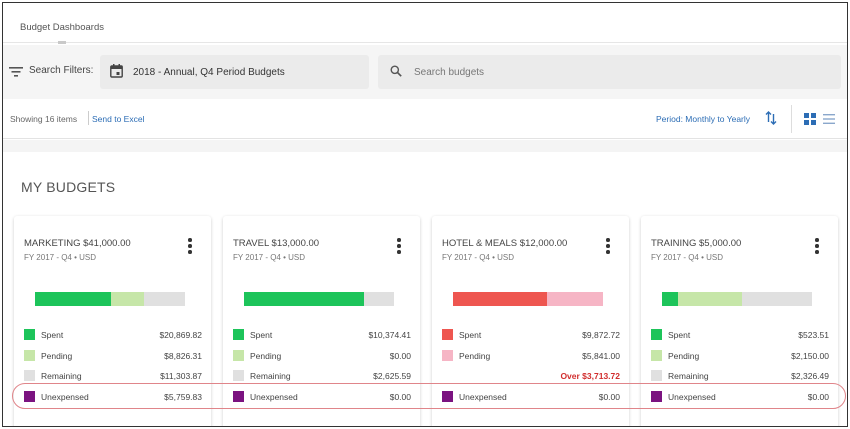 The image size is (850, 429). I want to click on legend-value: $2,625.59, so click(392, 376).